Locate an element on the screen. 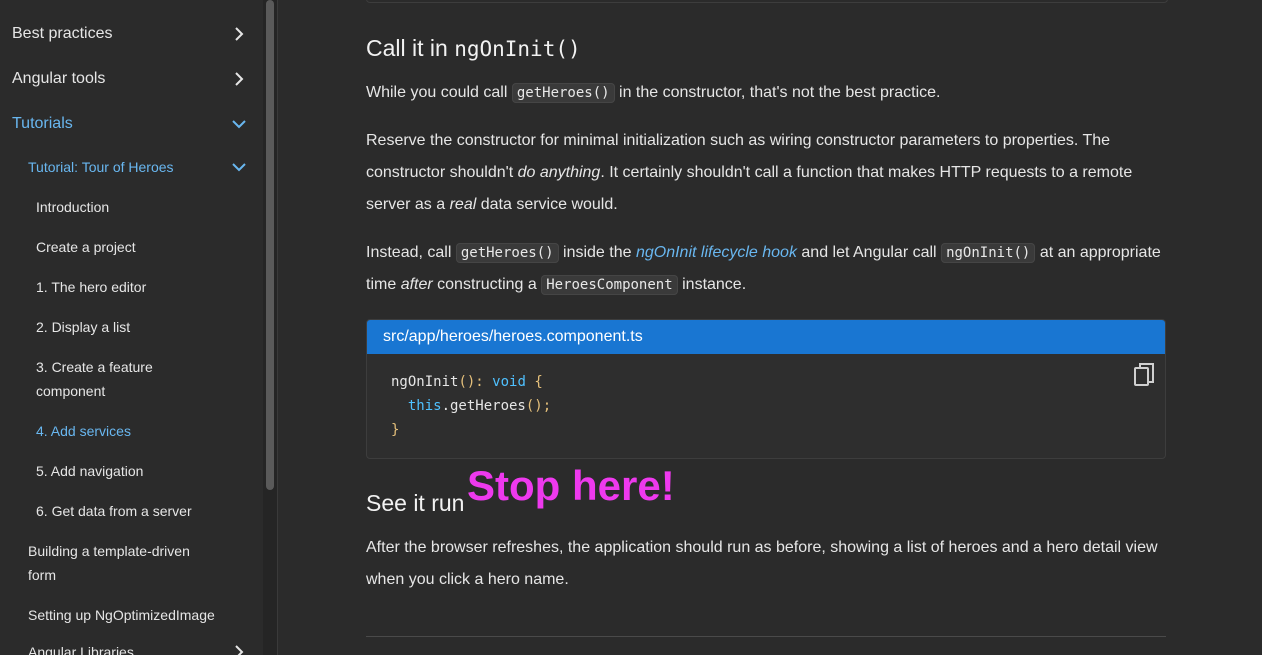 The height and width of the screenshot is (655, 1262). sidebar-item-label: Building a template-driven form is located at coordinates (109, 563).